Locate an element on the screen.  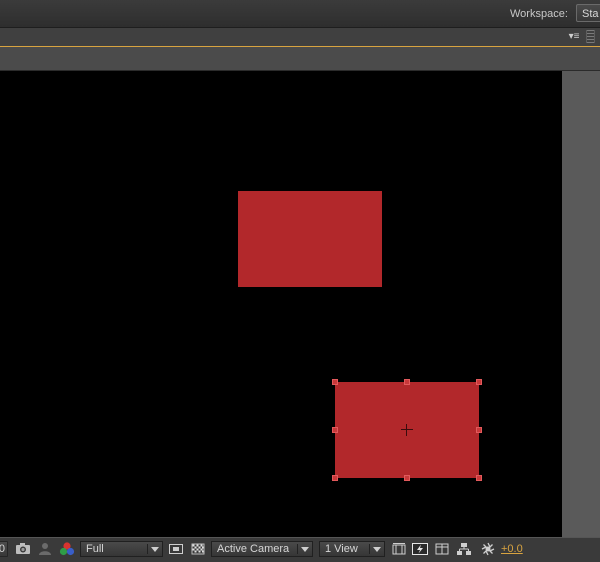
composition-tab-strip is located at coordinates (300, 59).